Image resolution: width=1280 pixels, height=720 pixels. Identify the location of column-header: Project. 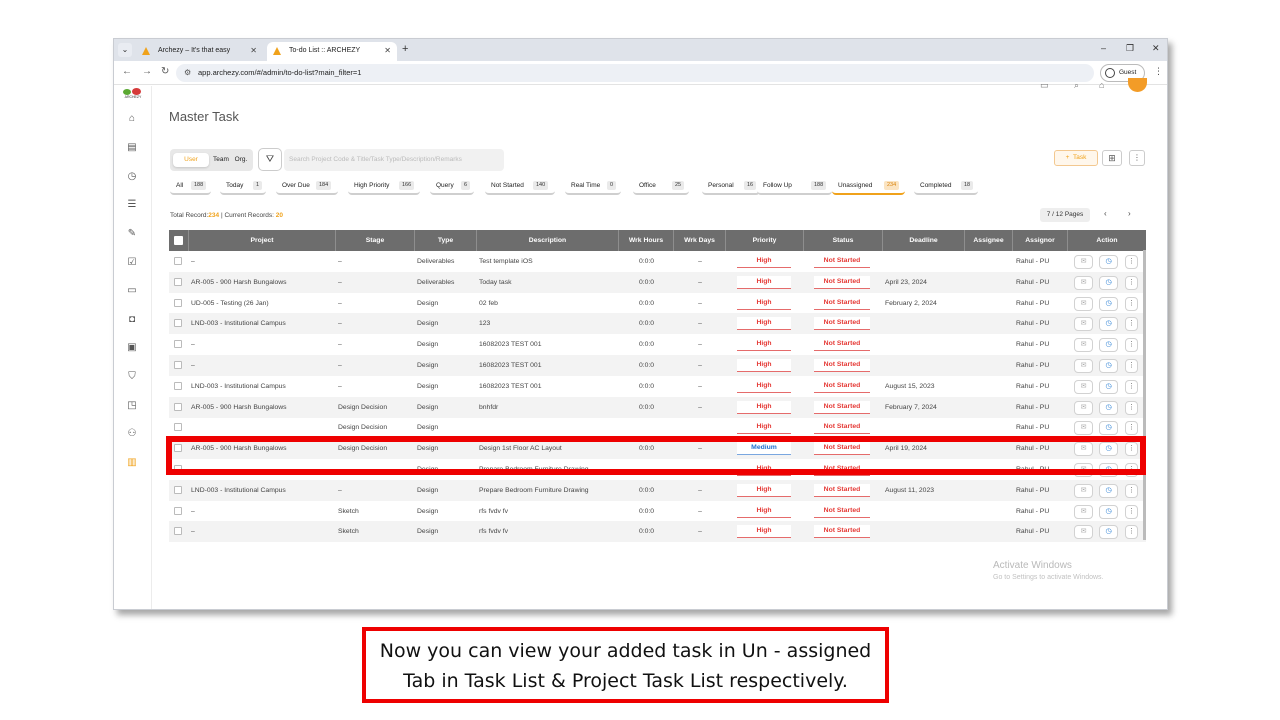
(262, 240).